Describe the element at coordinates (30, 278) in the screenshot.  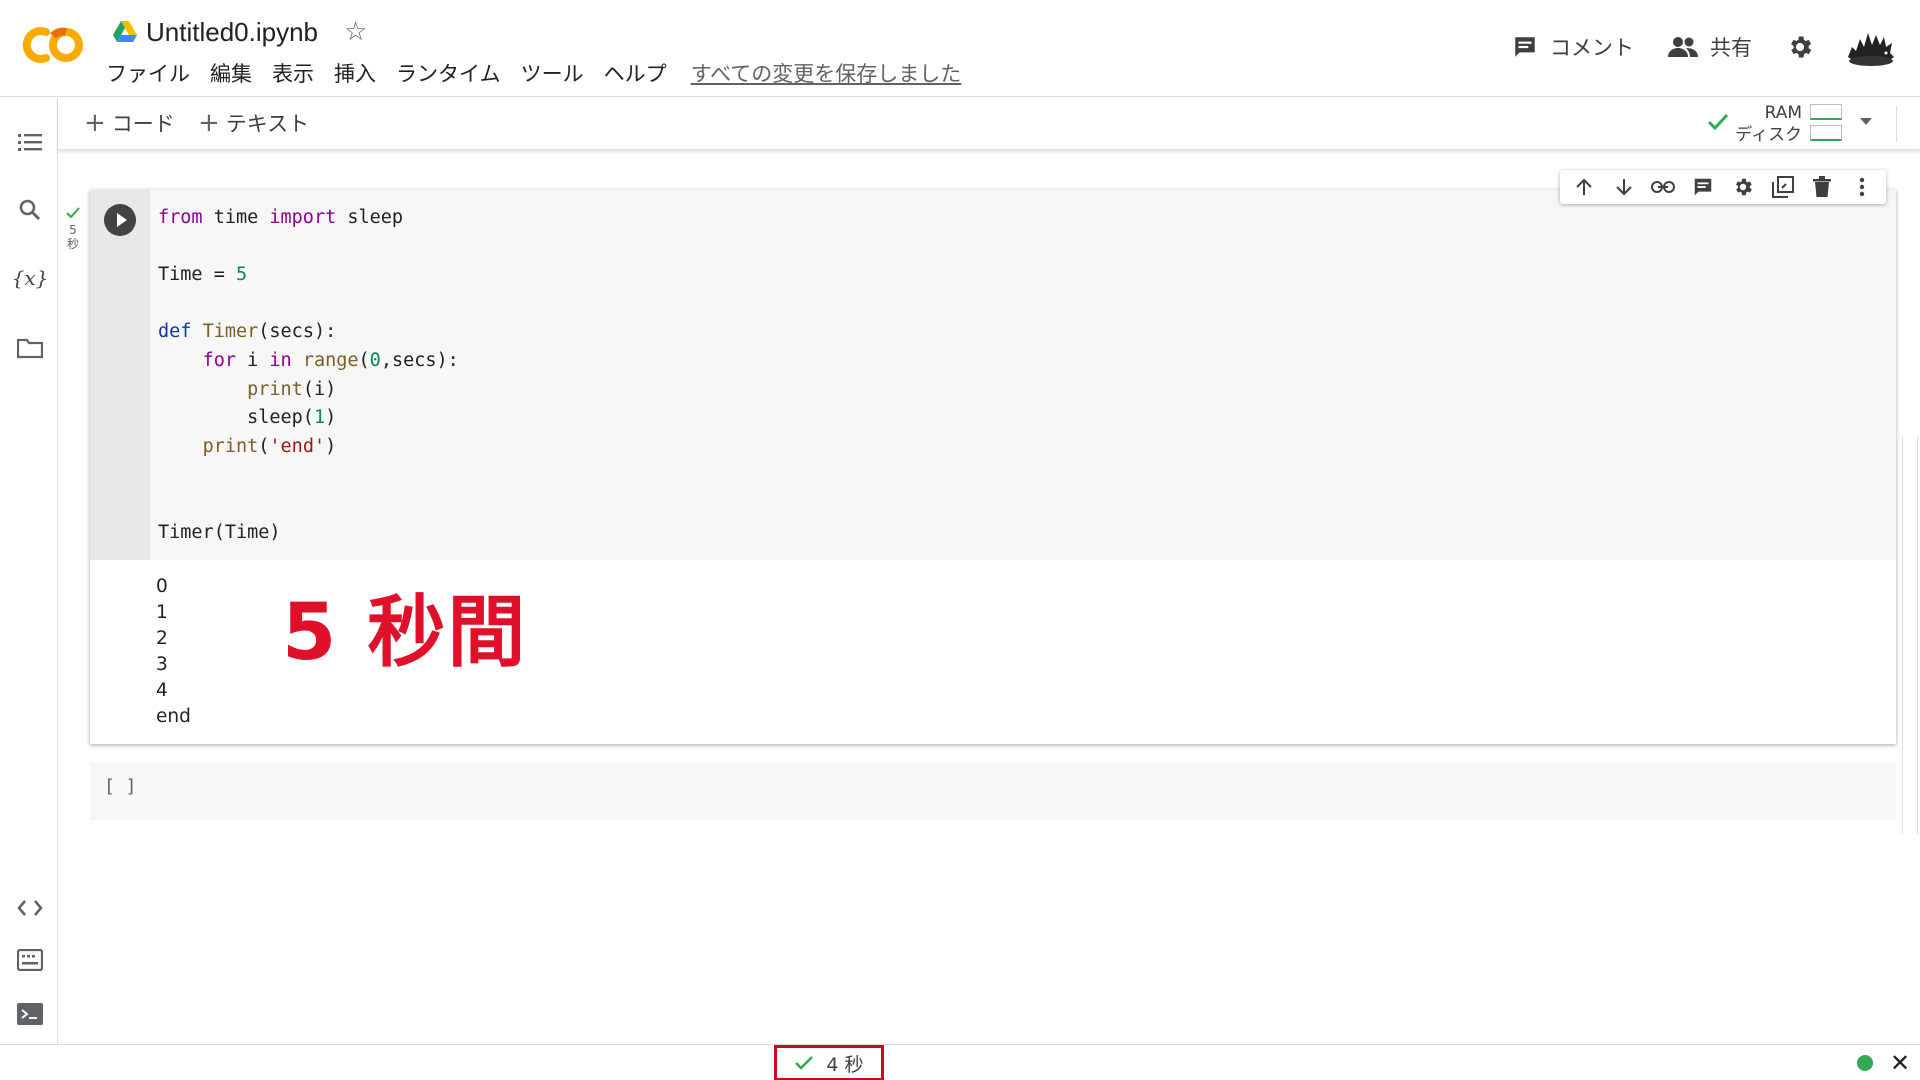
I see `variables-icon: {x}` at that location.